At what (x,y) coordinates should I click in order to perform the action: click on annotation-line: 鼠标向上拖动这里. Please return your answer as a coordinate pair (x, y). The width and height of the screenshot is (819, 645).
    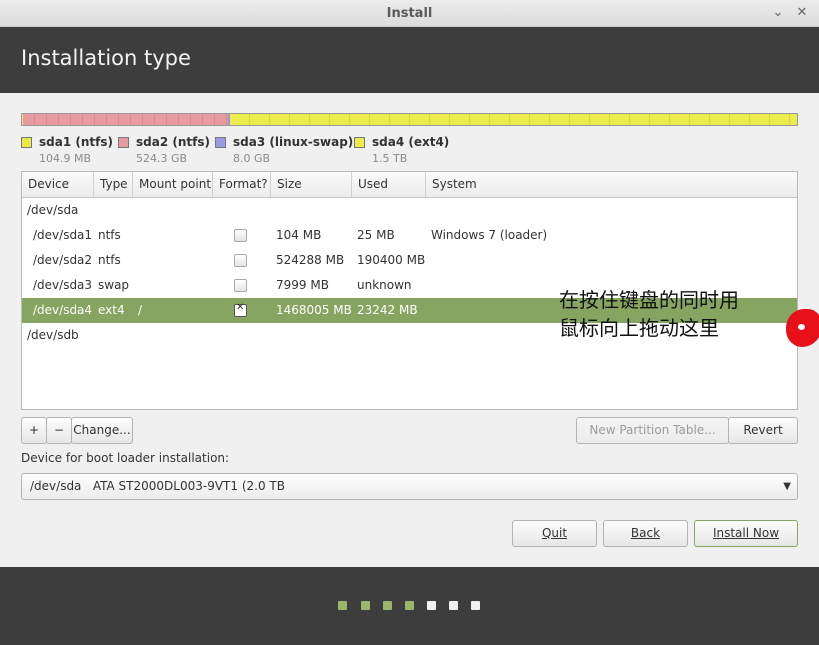
    Looking at the image, I should click on (639, 328).